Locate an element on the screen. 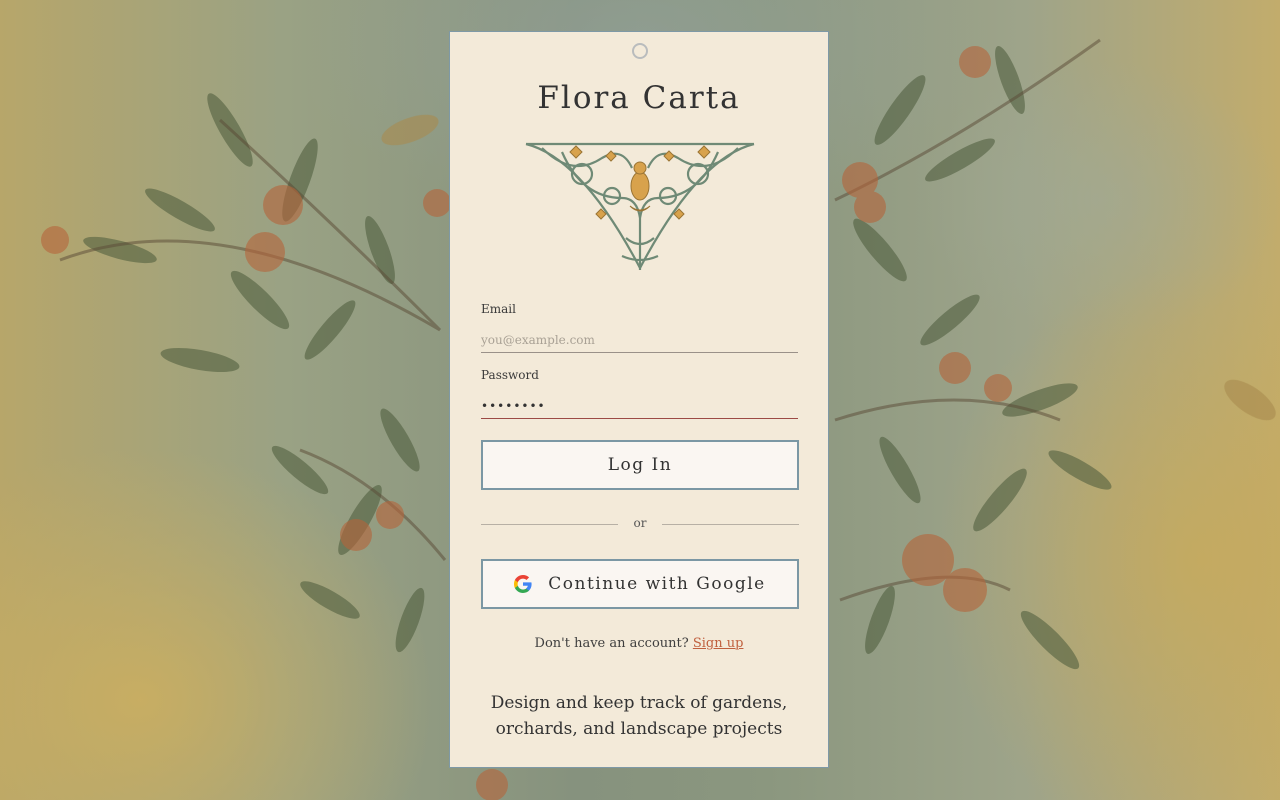 This screenshot has height=800, width=1280. divider-text: or is located at coordinates (640, 523).